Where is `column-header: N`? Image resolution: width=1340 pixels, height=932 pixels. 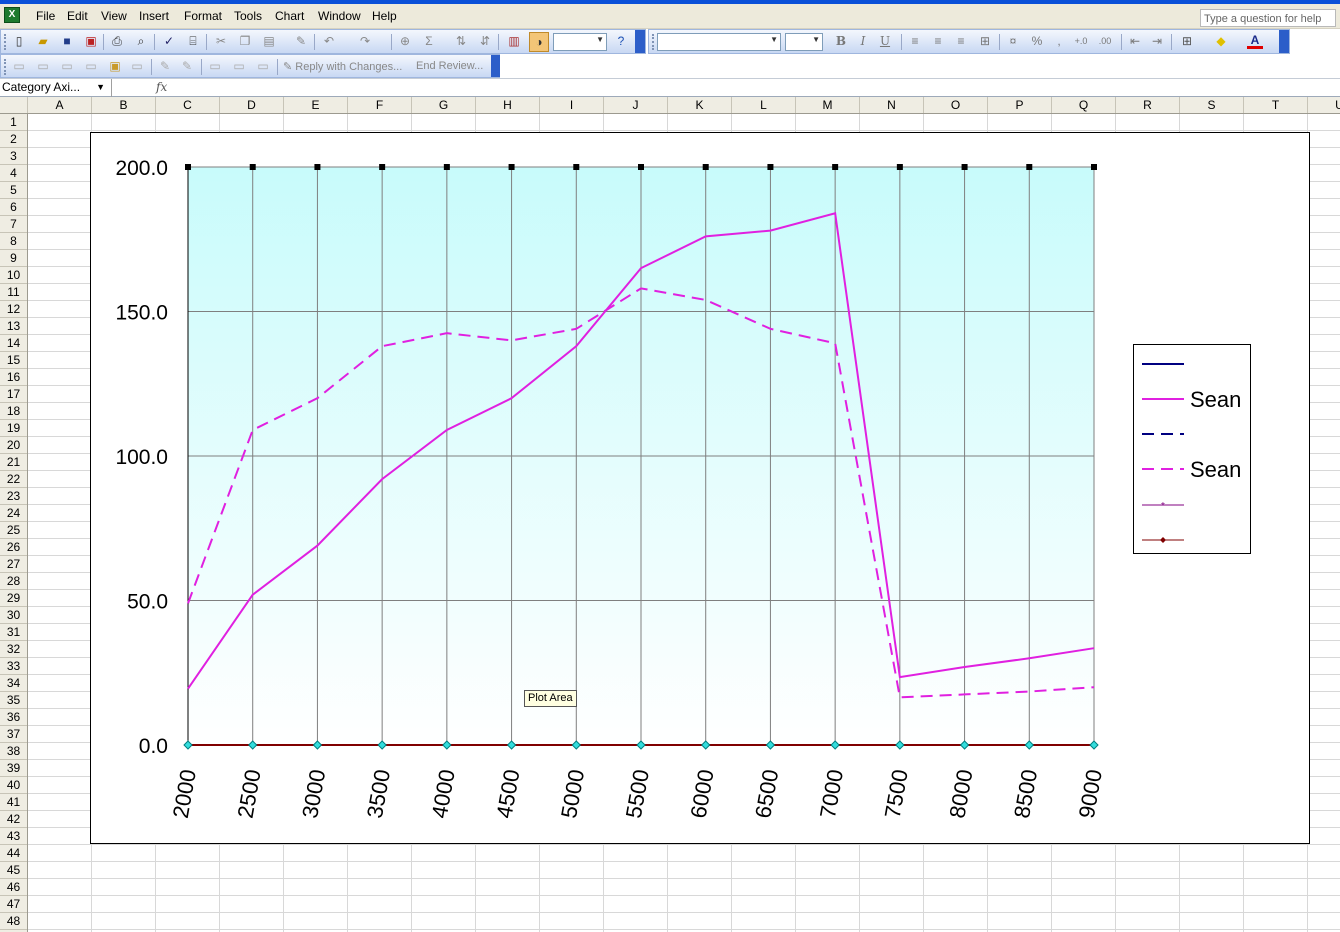
column-header: N is located at coordinates (892, 105).